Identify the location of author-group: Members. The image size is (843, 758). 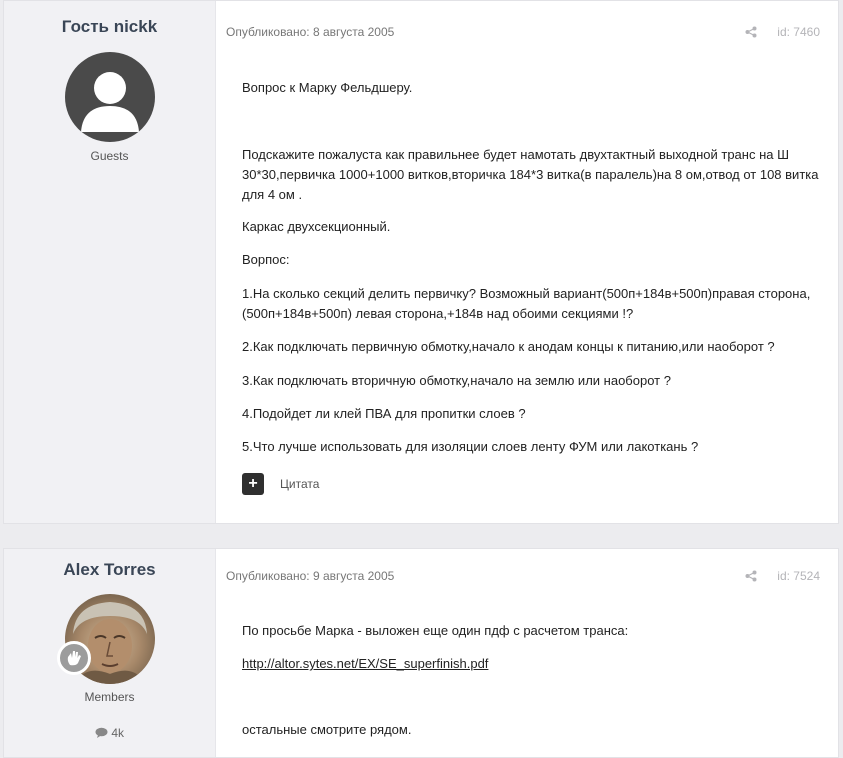
(109, 697).